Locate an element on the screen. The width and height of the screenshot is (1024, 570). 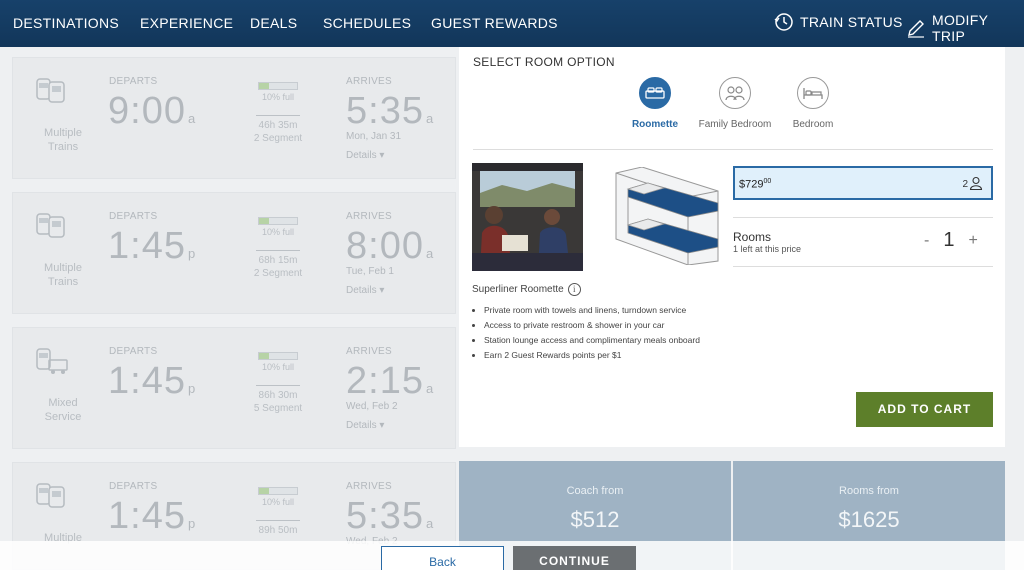
trip-summary: 10% full 68h 15m 2 Segment is located at coordinates (278, 248).